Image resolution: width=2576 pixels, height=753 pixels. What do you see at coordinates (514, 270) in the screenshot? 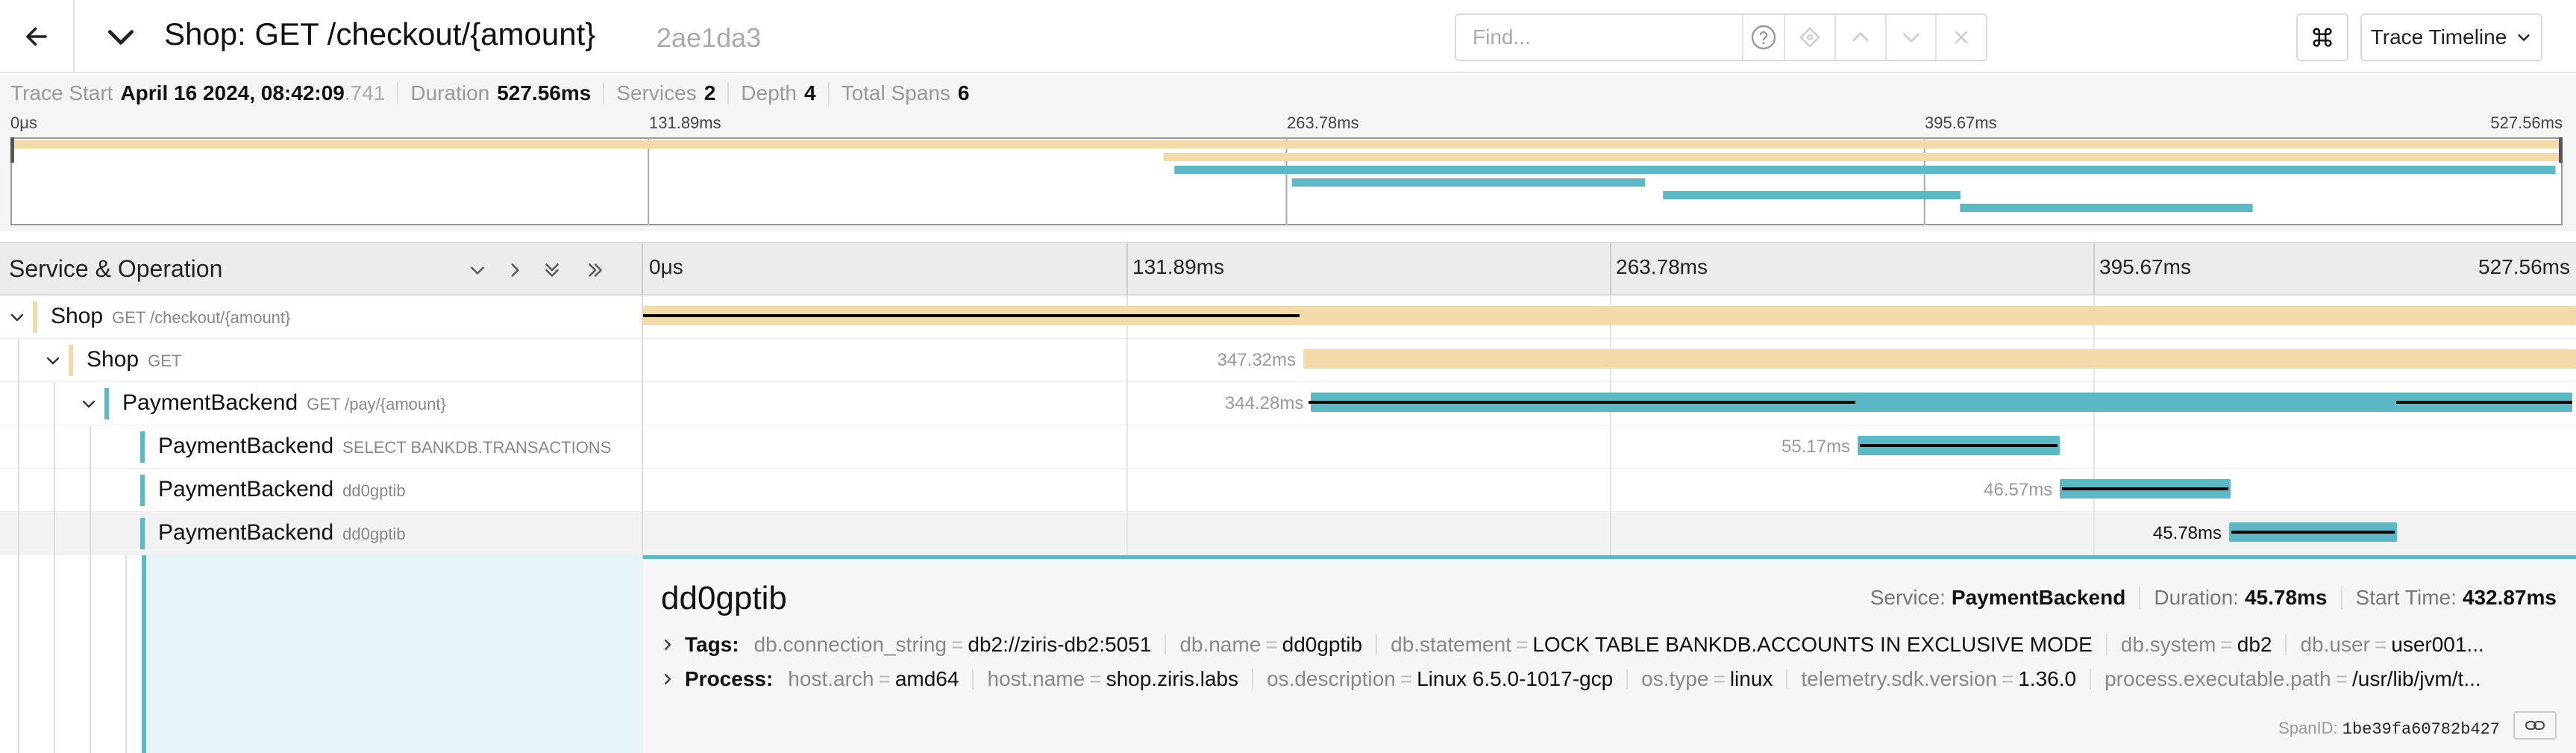
I see `expand-one-button` at bounding box center [514, 270].